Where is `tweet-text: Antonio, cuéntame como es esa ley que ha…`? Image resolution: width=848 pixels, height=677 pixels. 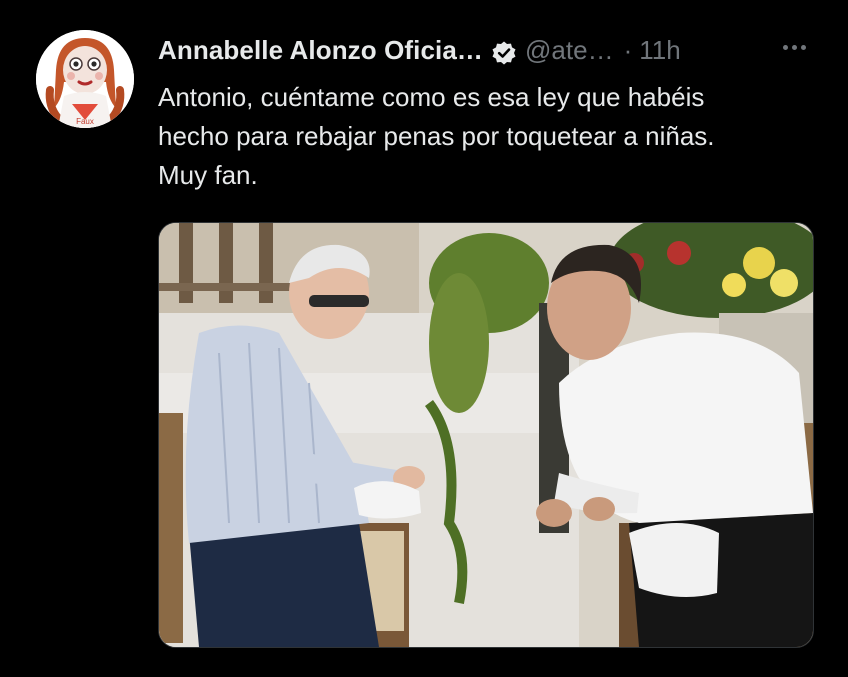 tweet-text: Antonio, cuéntame como es esa ley que ha… is located at coordinates (488, 136).